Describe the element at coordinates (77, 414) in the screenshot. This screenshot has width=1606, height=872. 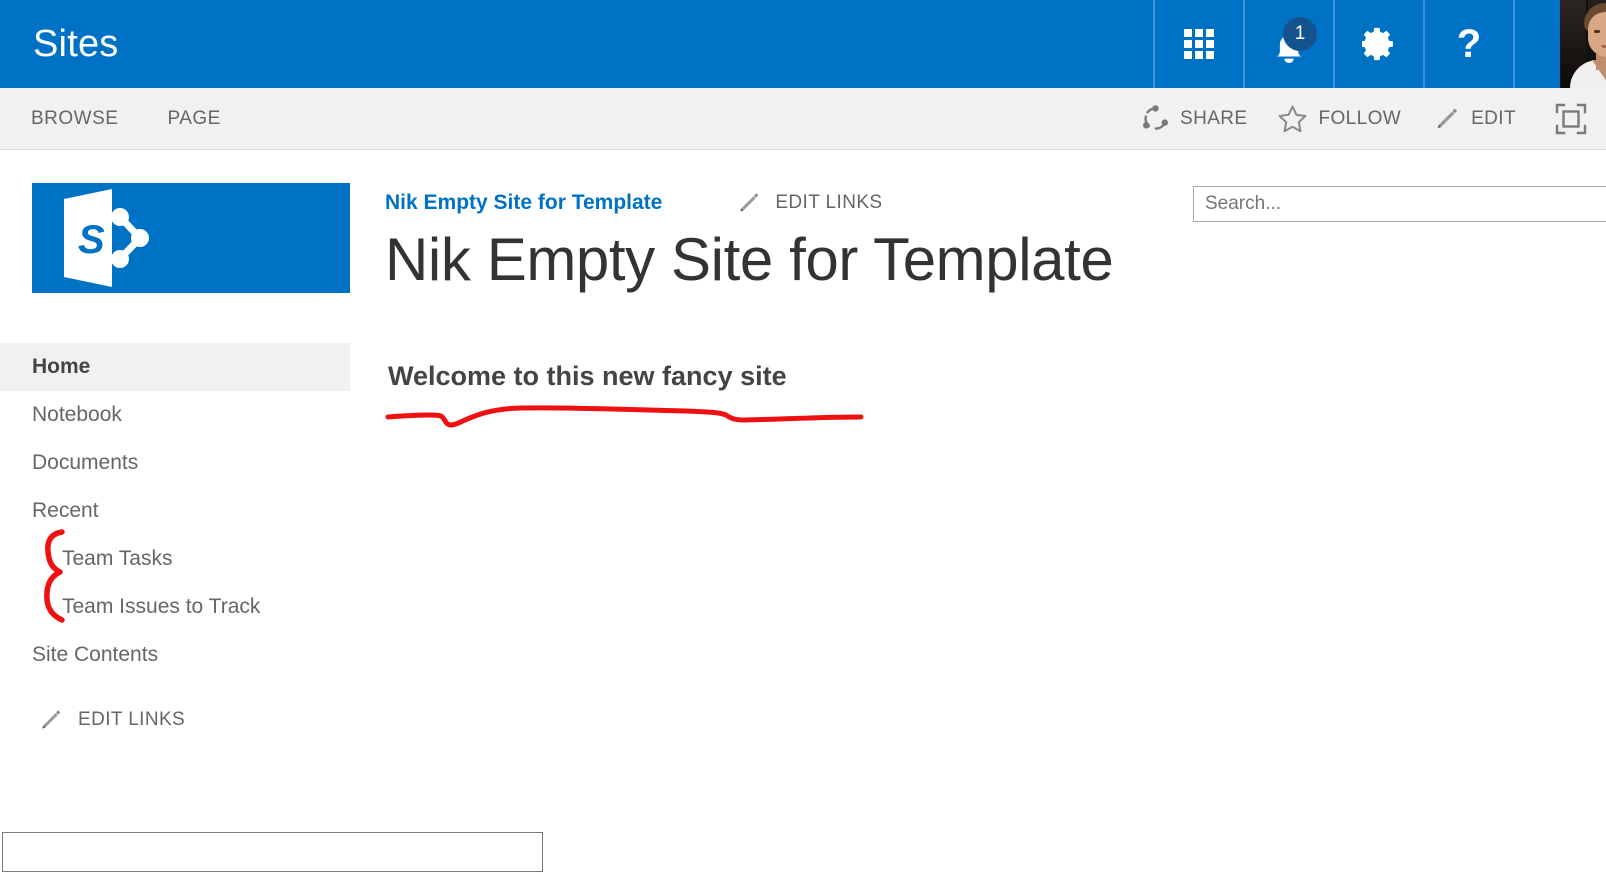
I see `sidebar-item-label: Notebook` at that location.